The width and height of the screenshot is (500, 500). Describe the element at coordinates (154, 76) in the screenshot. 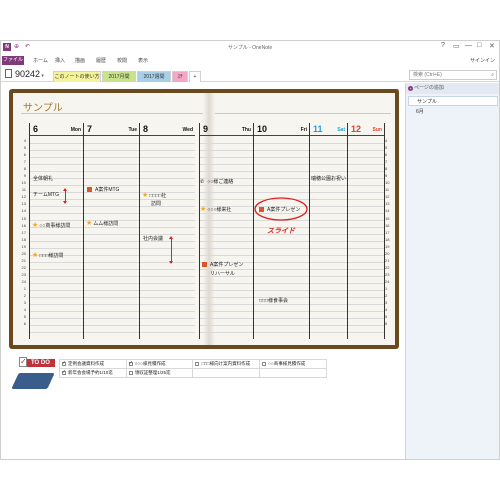

I see `section-tab-weekly: 2017週間` at that location.